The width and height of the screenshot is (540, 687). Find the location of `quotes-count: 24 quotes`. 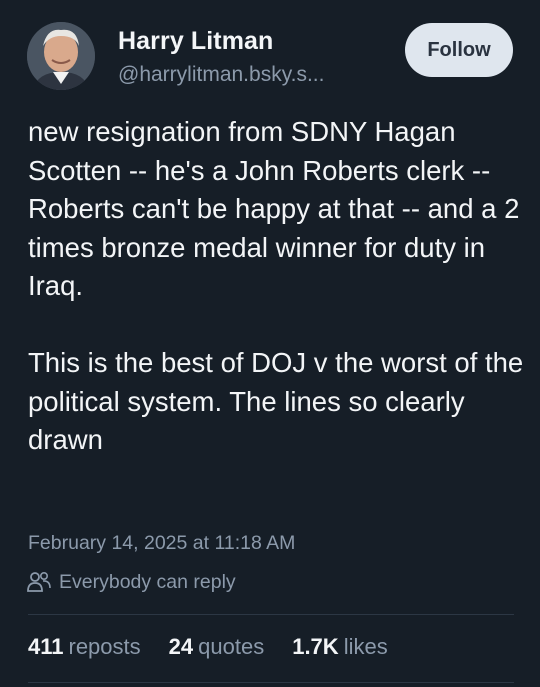

quotes-count: 24 quotes is located at coordinates (217, 647).